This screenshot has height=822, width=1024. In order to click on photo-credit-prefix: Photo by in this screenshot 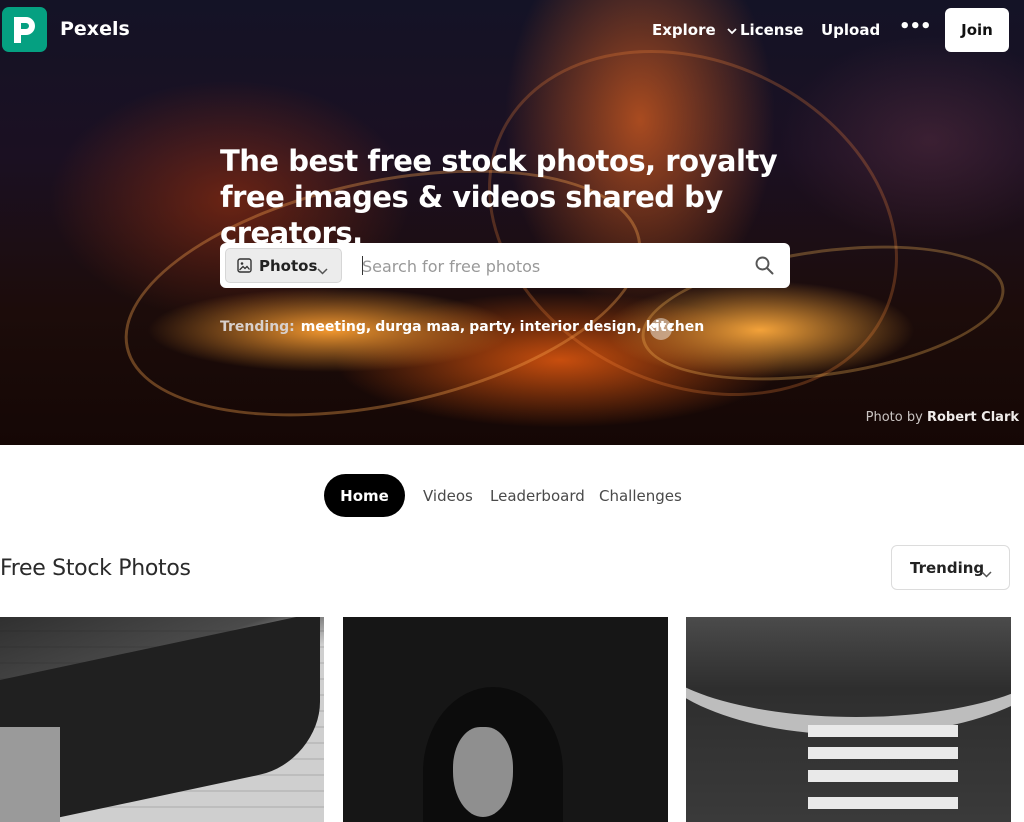, I will do `click(894, 417)`.